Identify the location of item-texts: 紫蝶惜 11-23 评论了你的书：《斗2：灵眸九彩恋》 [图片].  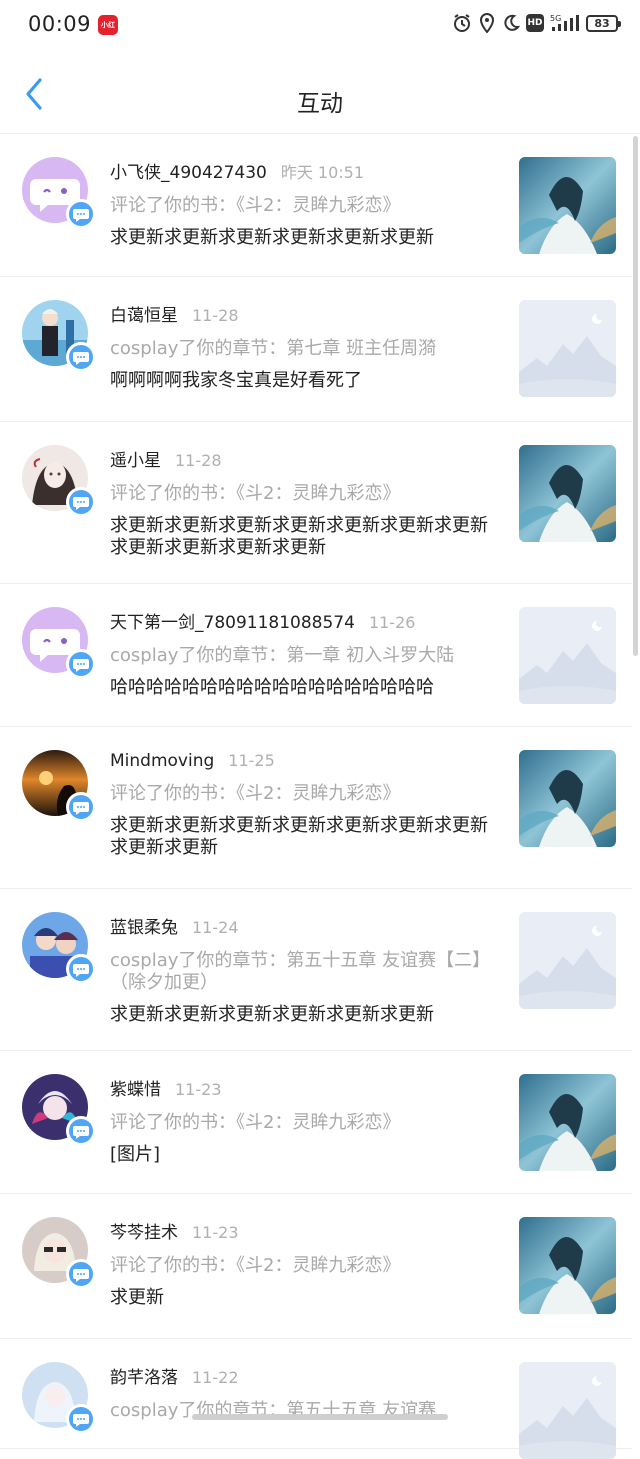
(305, 1120).